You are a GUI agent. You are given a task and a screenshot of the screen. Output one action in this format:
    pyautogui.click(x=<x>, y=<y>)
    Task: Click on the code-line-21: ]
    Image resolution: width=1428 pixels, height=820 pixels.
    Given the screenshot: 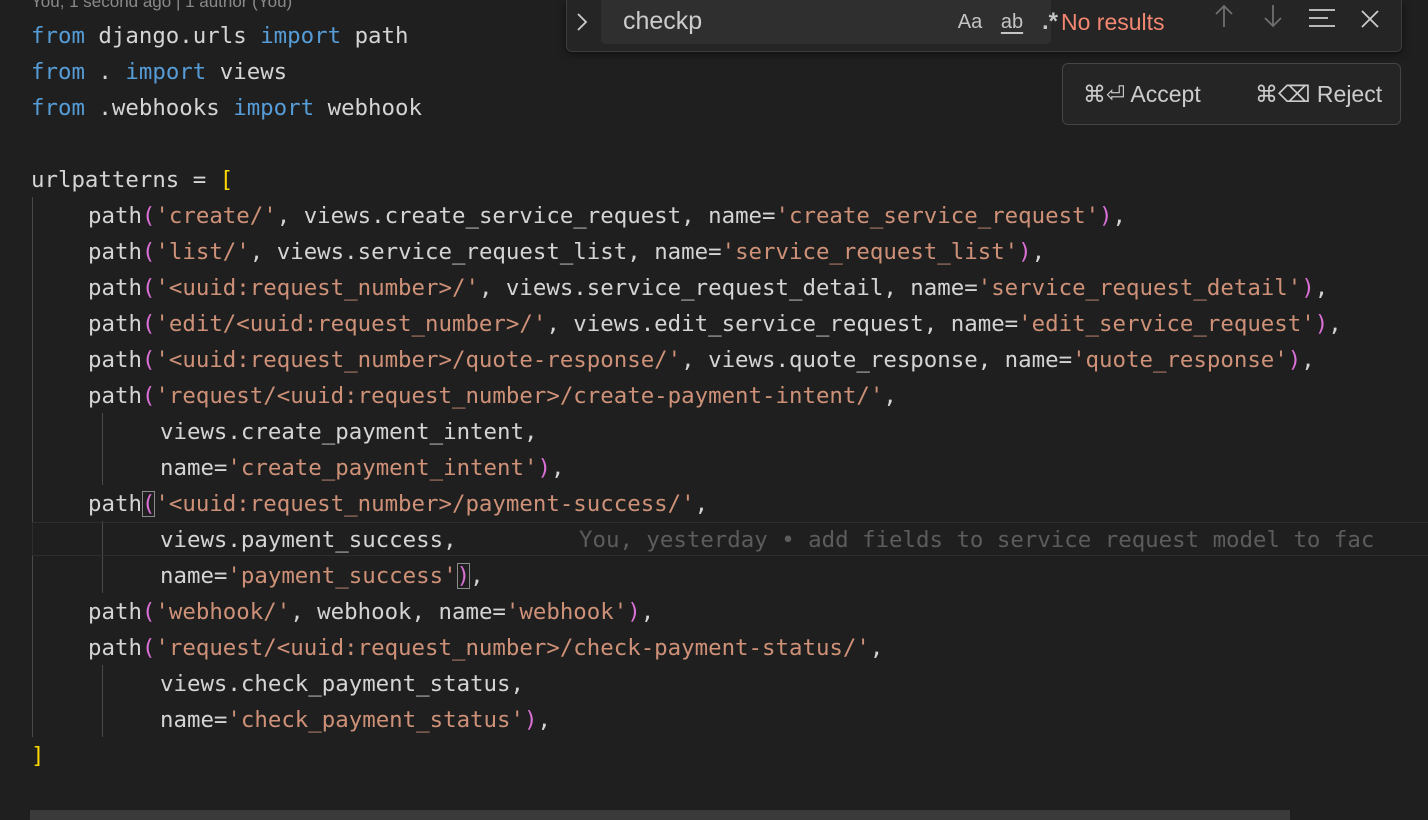 What is the action you would take?
    pyautogui.click(x=37, y=756)
    